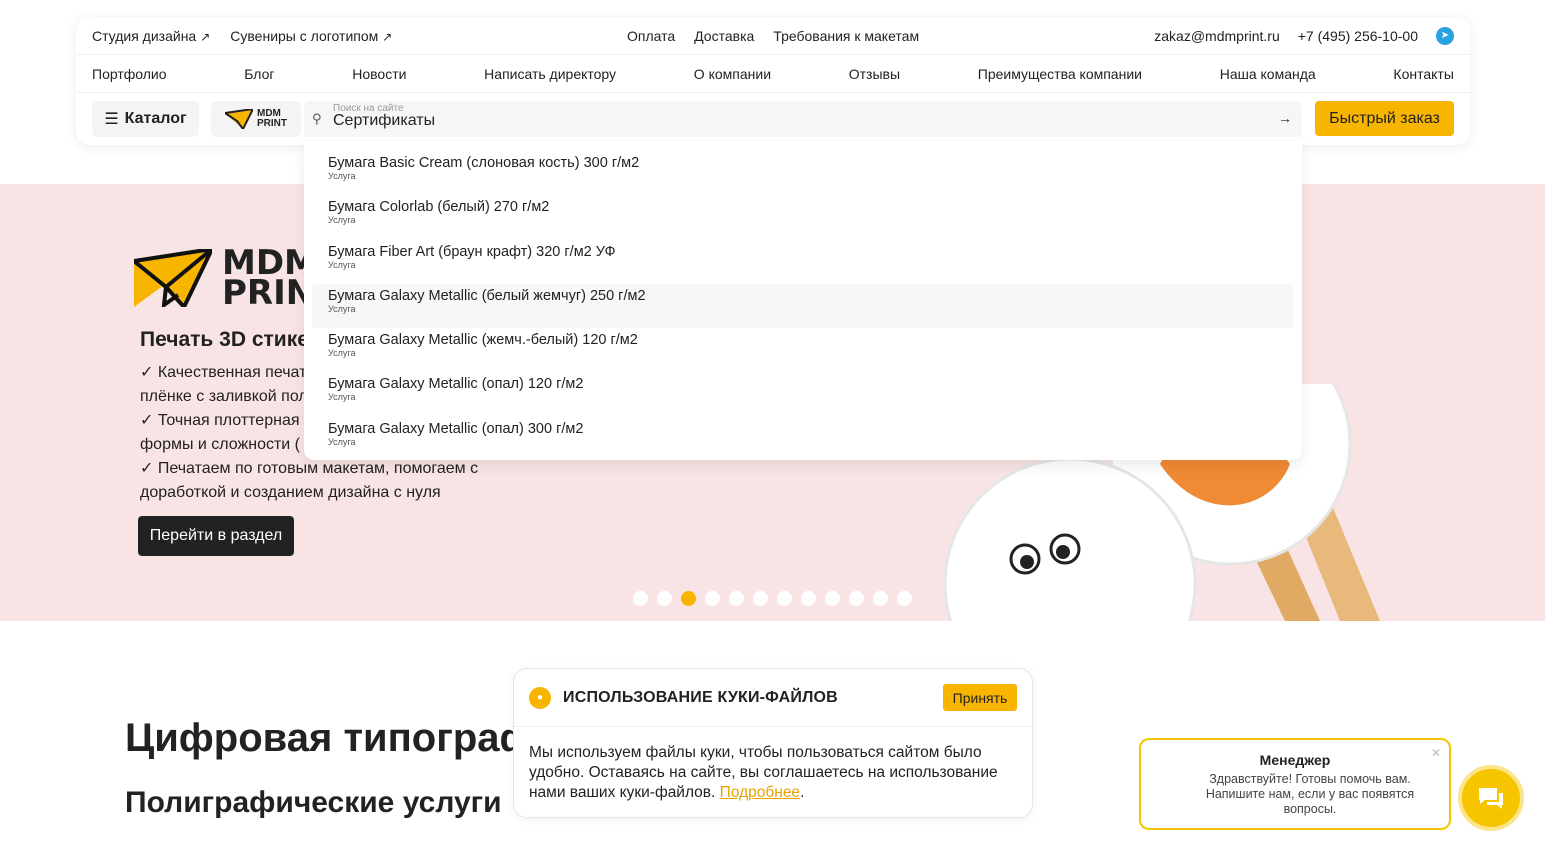 The image size is (1560, 850). Describe the element at coordinates (1445, 35) in the screenshot. I see `telegram-icon: ➤` at that location.